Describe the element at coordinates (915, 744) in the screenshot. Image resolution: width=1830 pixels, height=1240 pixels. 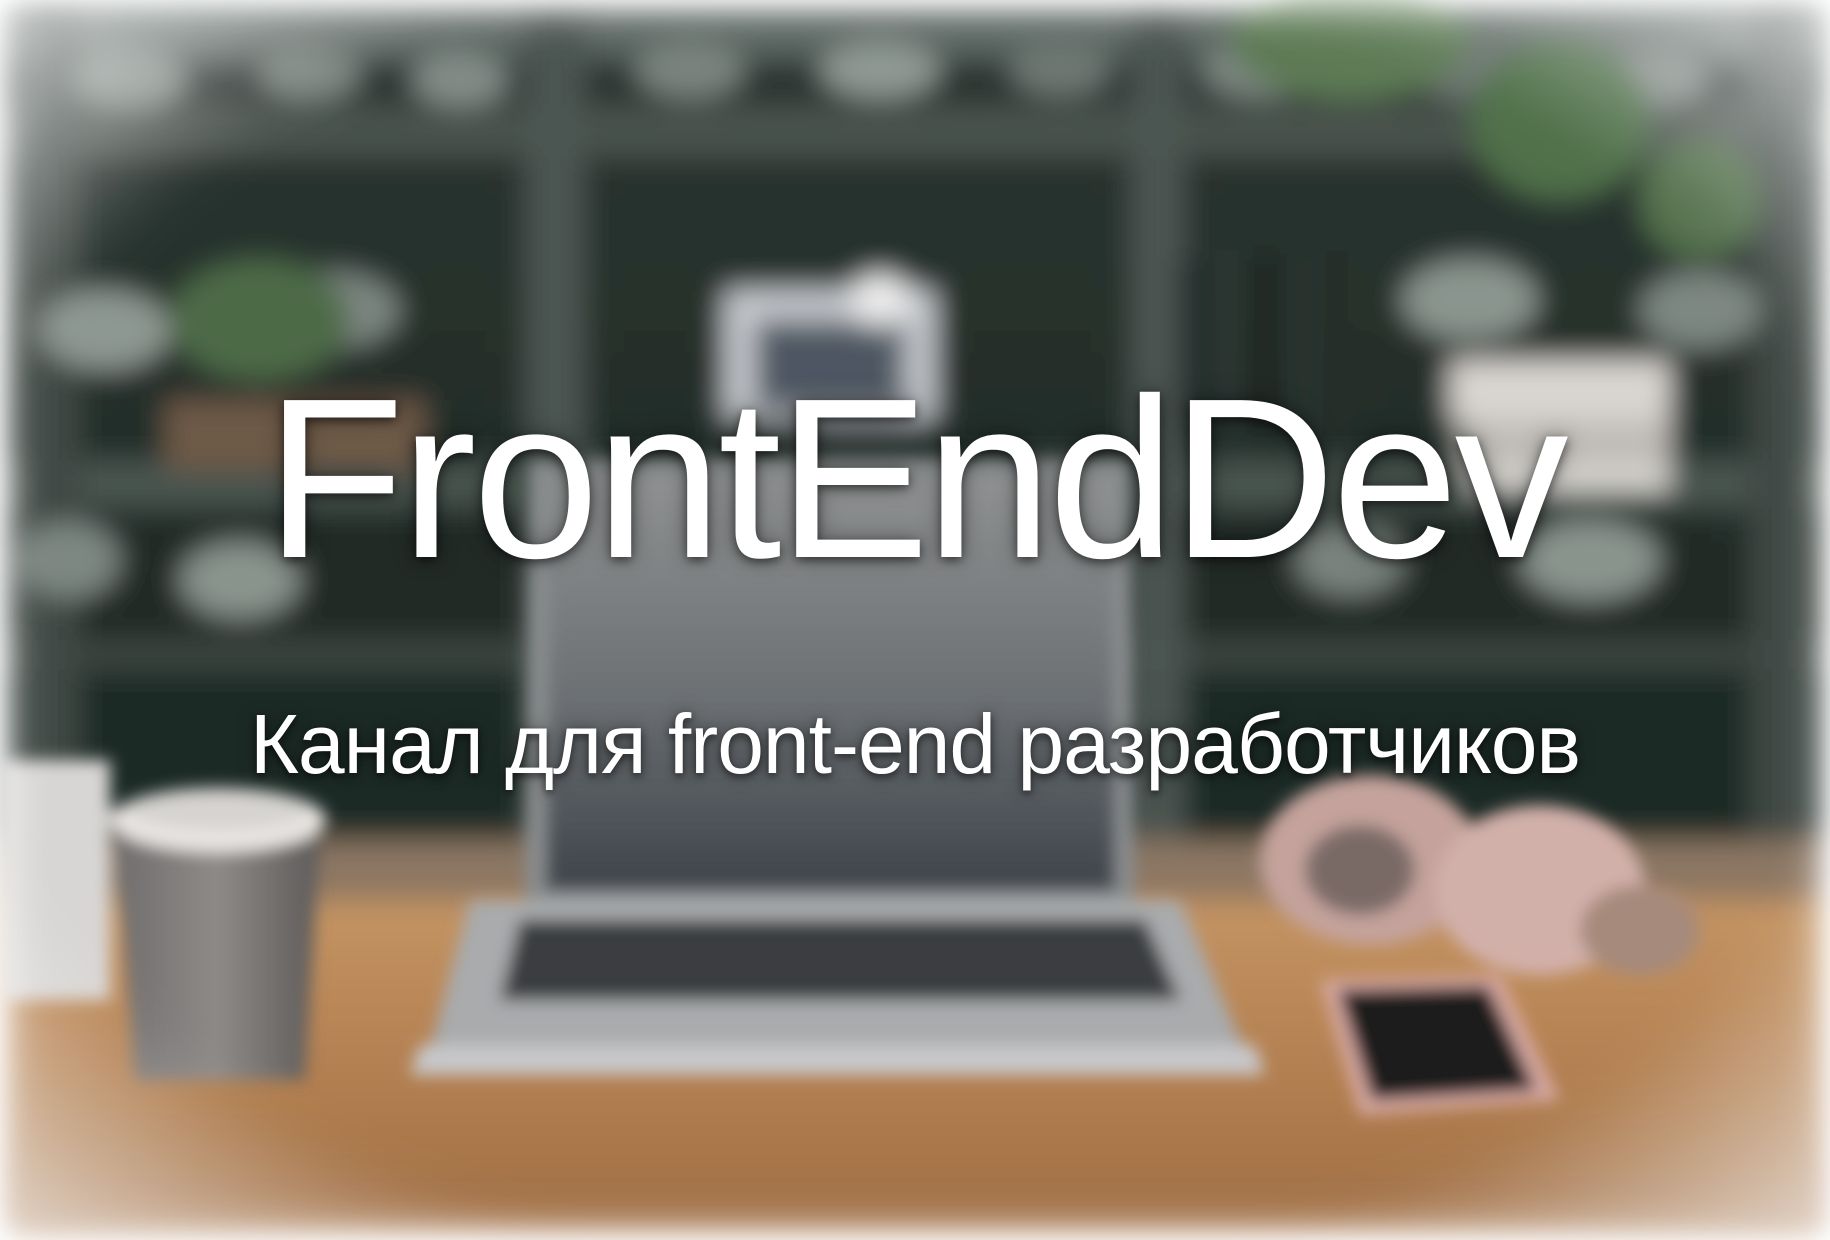
I see `channel-subtitle: Канал для front-end разработчиков` at that location.